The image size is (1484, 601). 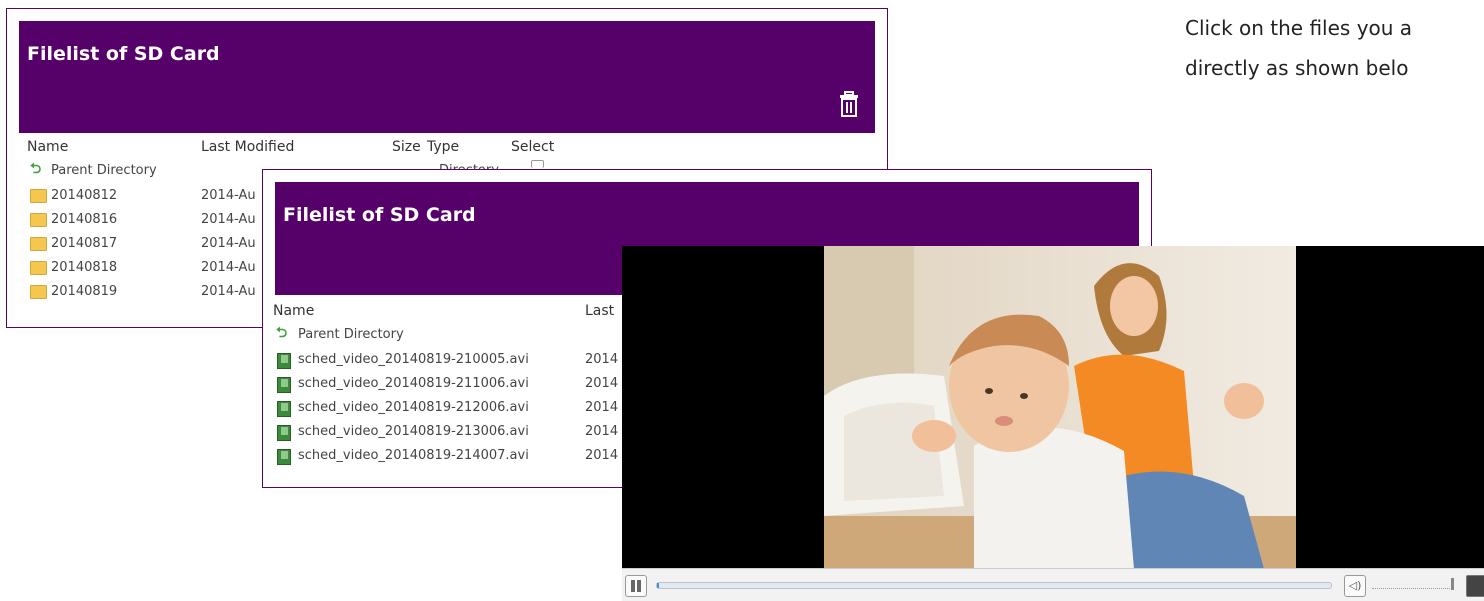 I want to click on volume-knob, so click(x=1452, y=584).